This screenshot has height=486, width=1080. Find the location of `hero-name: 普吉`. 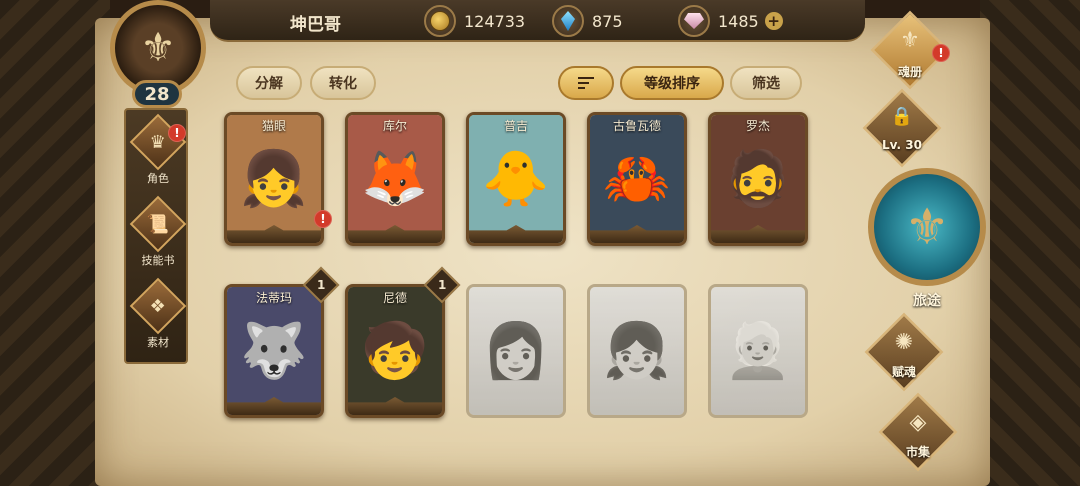

hero-name: 普吉 is located at coordinates (515, 126).